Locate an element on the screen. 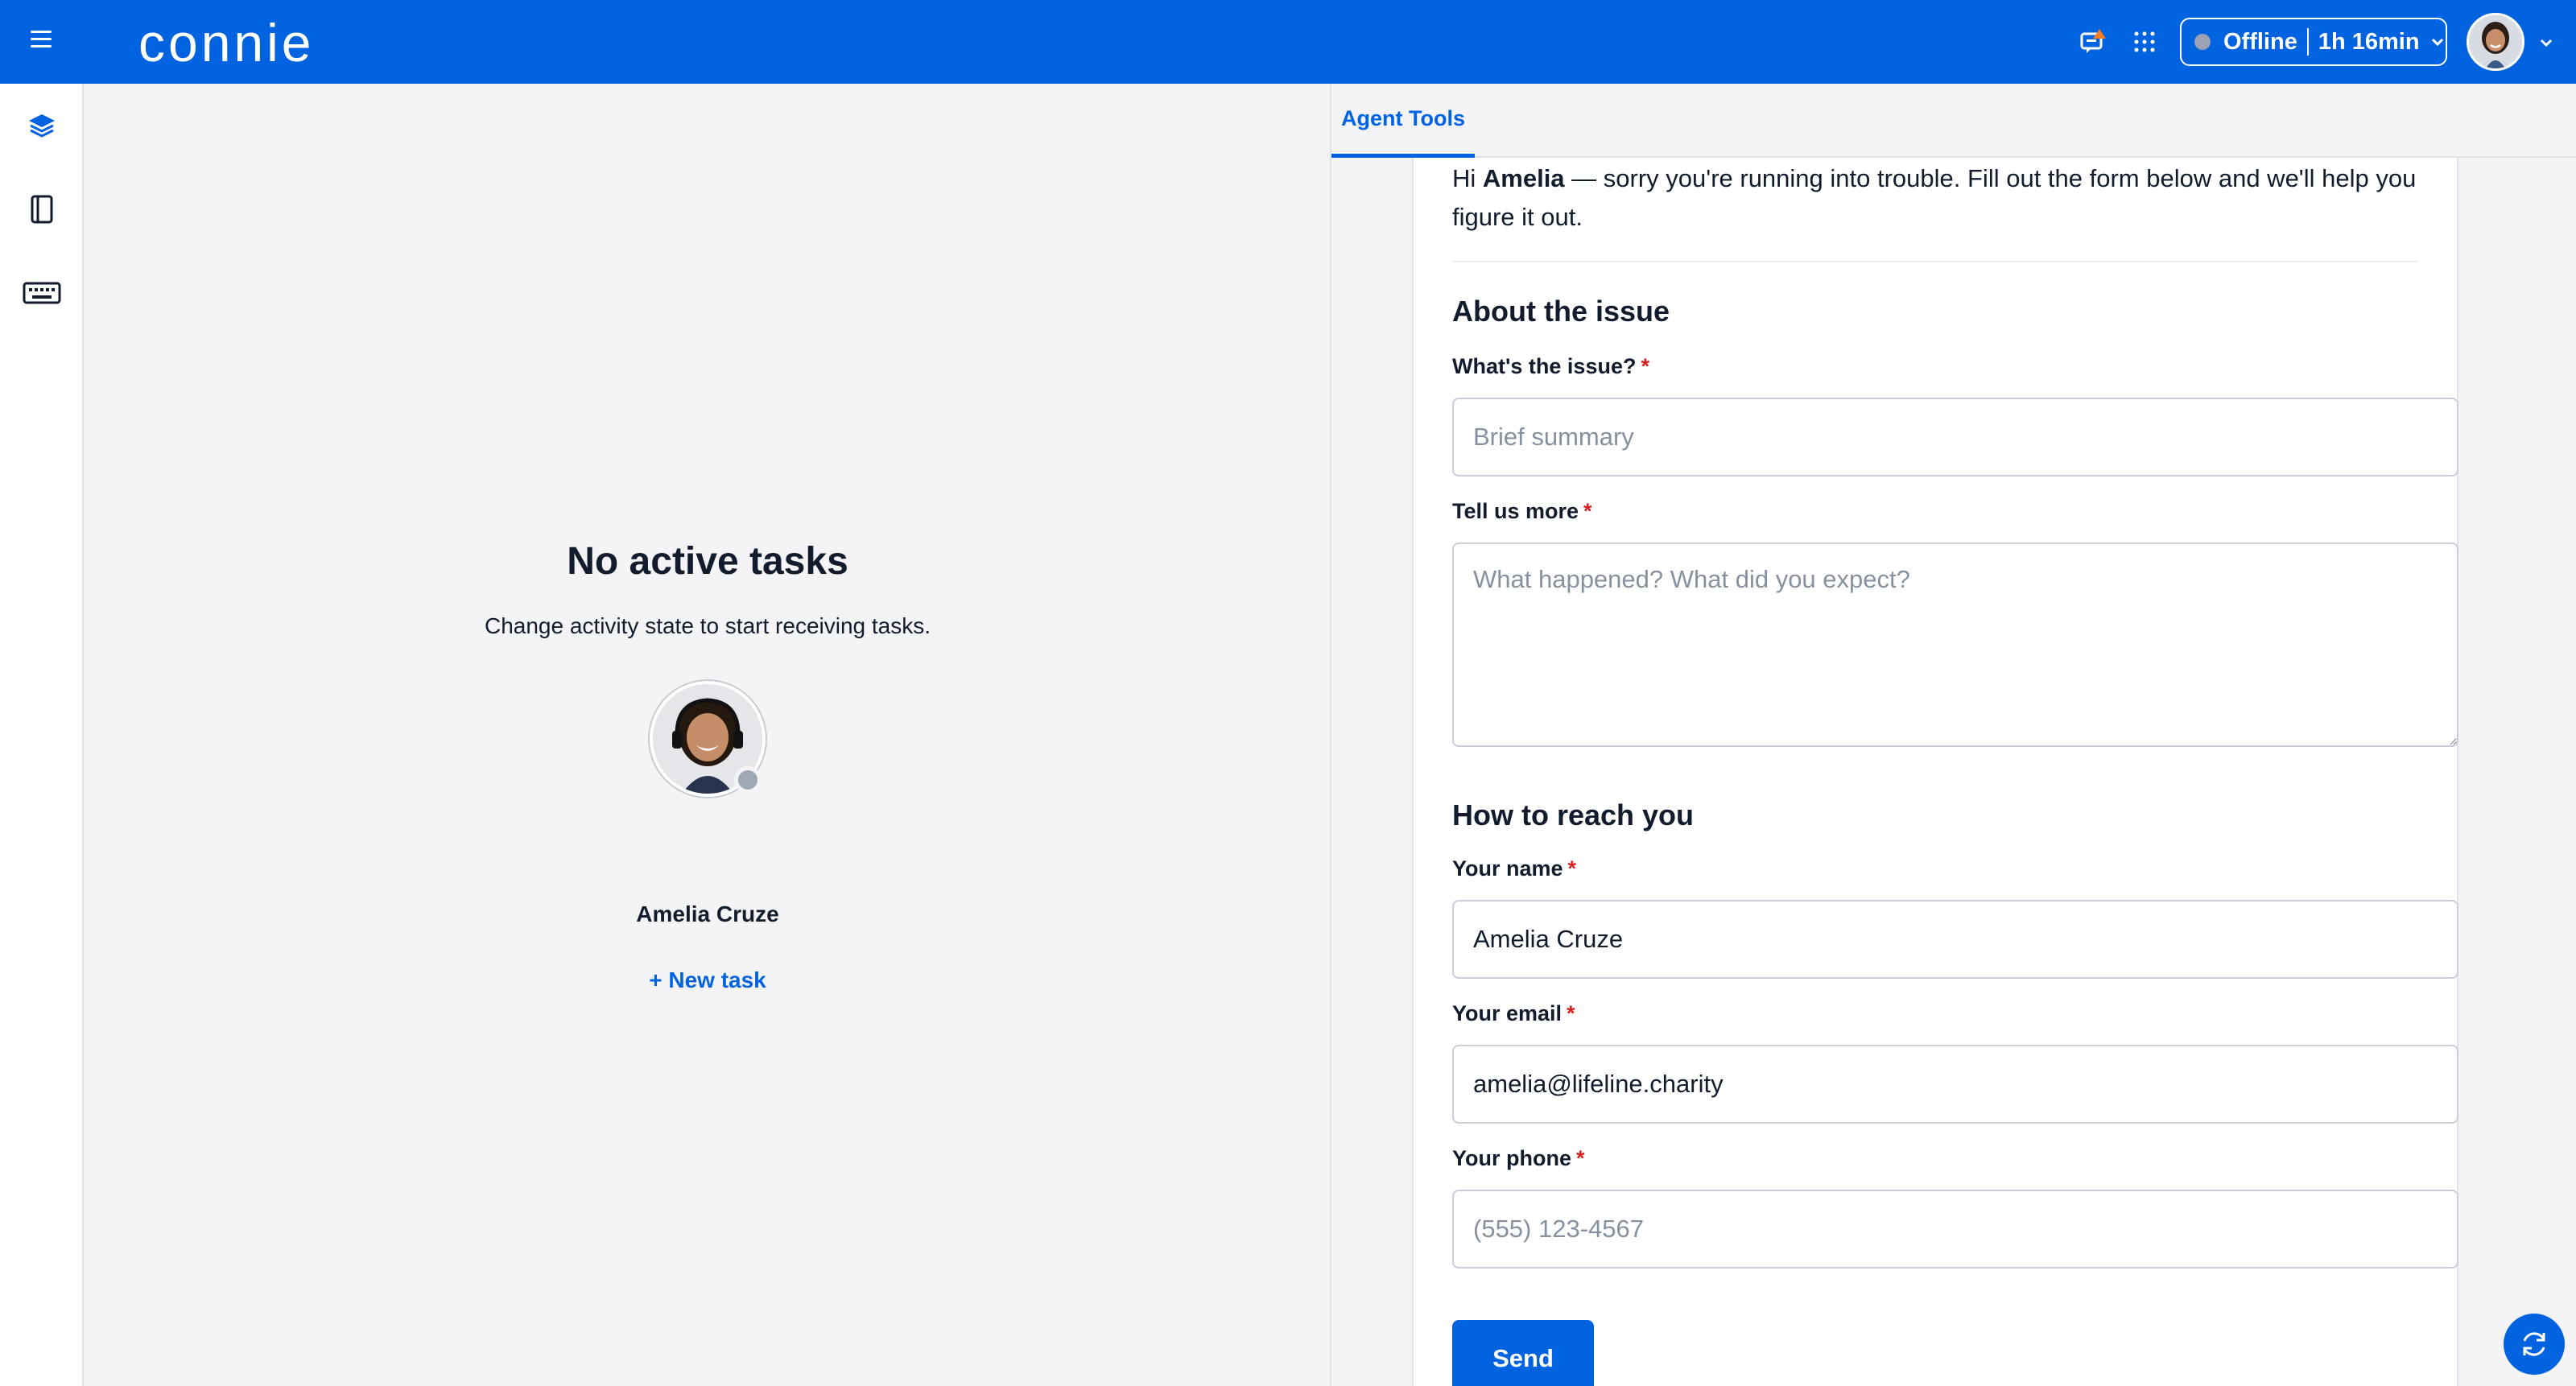  avatar-image is located at coordinates (2495, 42).